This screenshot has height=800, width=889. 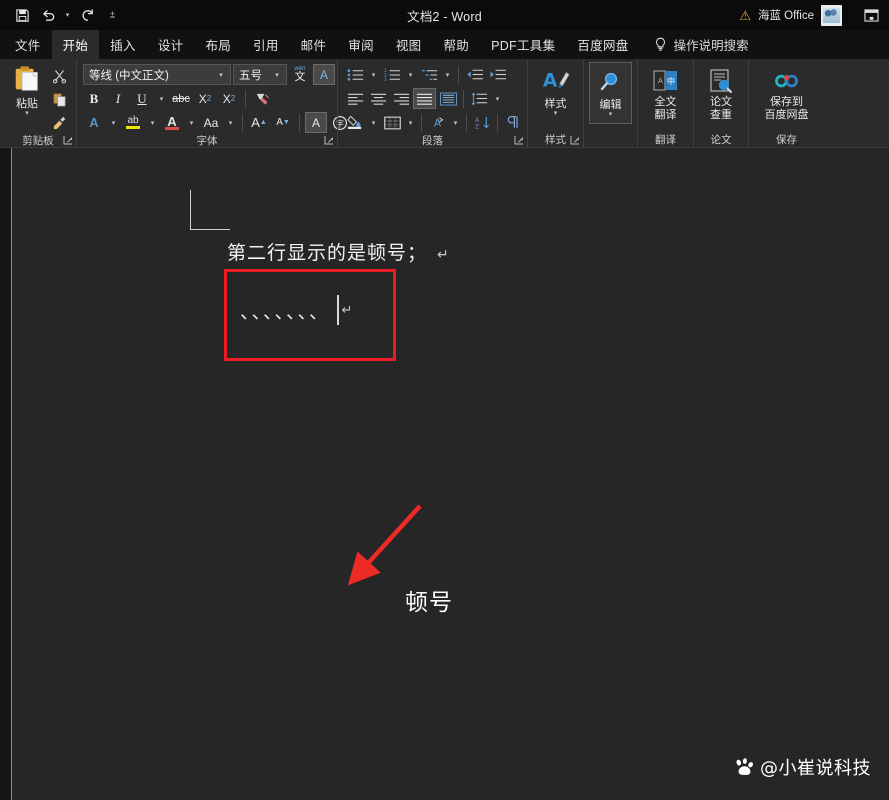 What do you see at coordinates (152, 122) in the screenshot?
I see `highlight-dropdown-icon: ▾` at bounding box center [152, 122].